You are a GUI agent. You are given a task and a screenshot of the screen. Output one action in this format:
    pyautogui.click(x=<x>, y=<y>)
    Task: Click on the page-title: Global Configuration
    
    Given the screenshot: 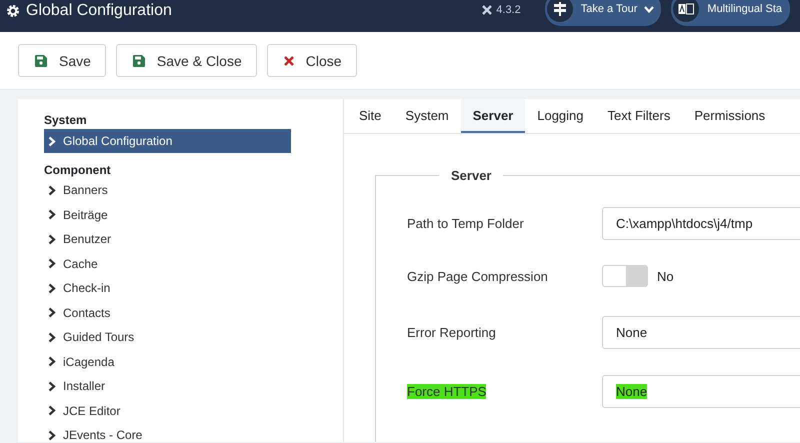 What is the action you would take?
    pyautogui.click(x=99, y=11)
    